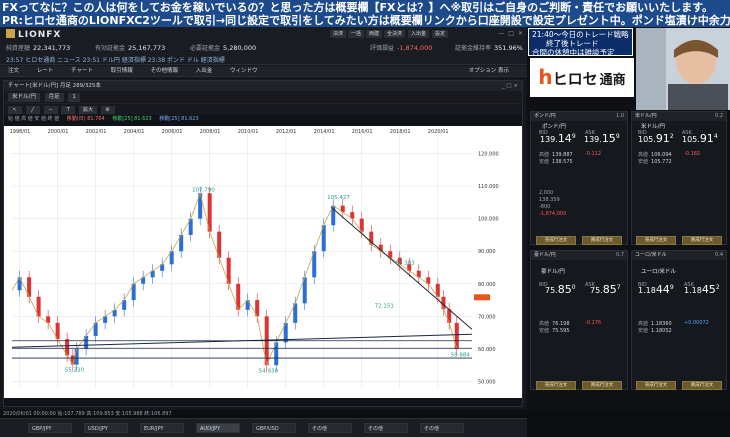  I want to click on top-button-hedge: 両建, so click(374, 34).